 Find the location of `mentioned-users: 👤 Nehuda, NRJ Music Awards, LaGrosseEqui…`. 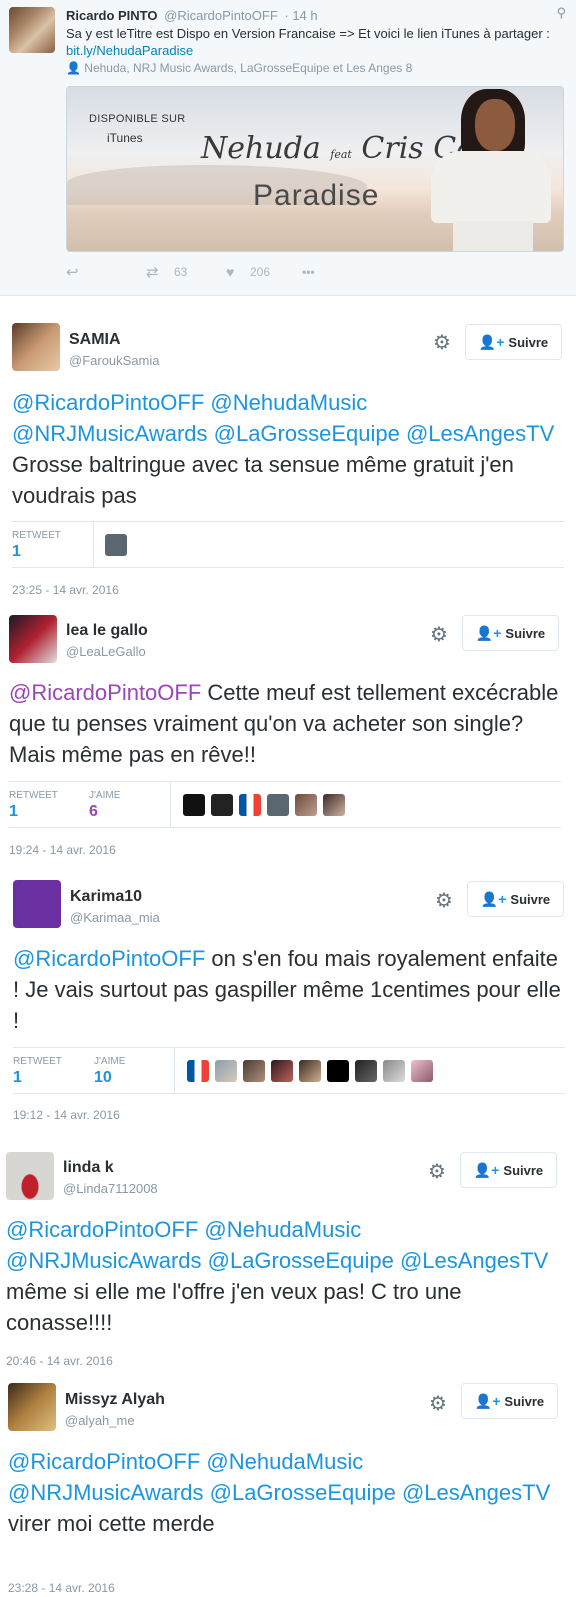

mentioned-users: 👤 Nehuda, NRJ Music Awards, LaGrosseEqui… is located at coordinates (239, 68).